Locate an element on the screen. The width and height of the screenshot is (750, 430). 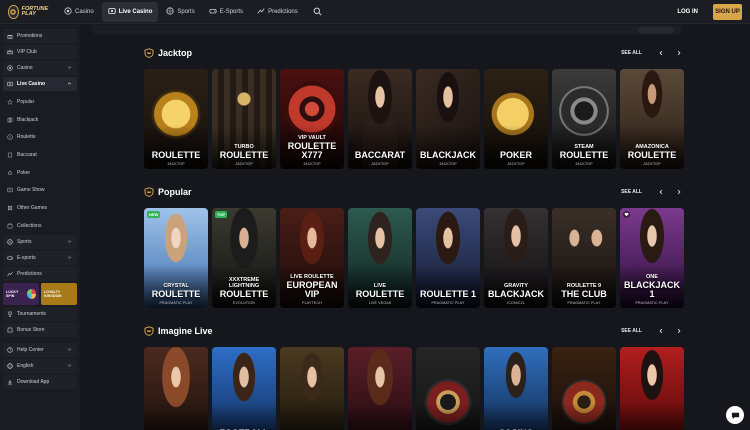
sidebar-item-e-sports: E-sports is located at coordinates (40, 257).